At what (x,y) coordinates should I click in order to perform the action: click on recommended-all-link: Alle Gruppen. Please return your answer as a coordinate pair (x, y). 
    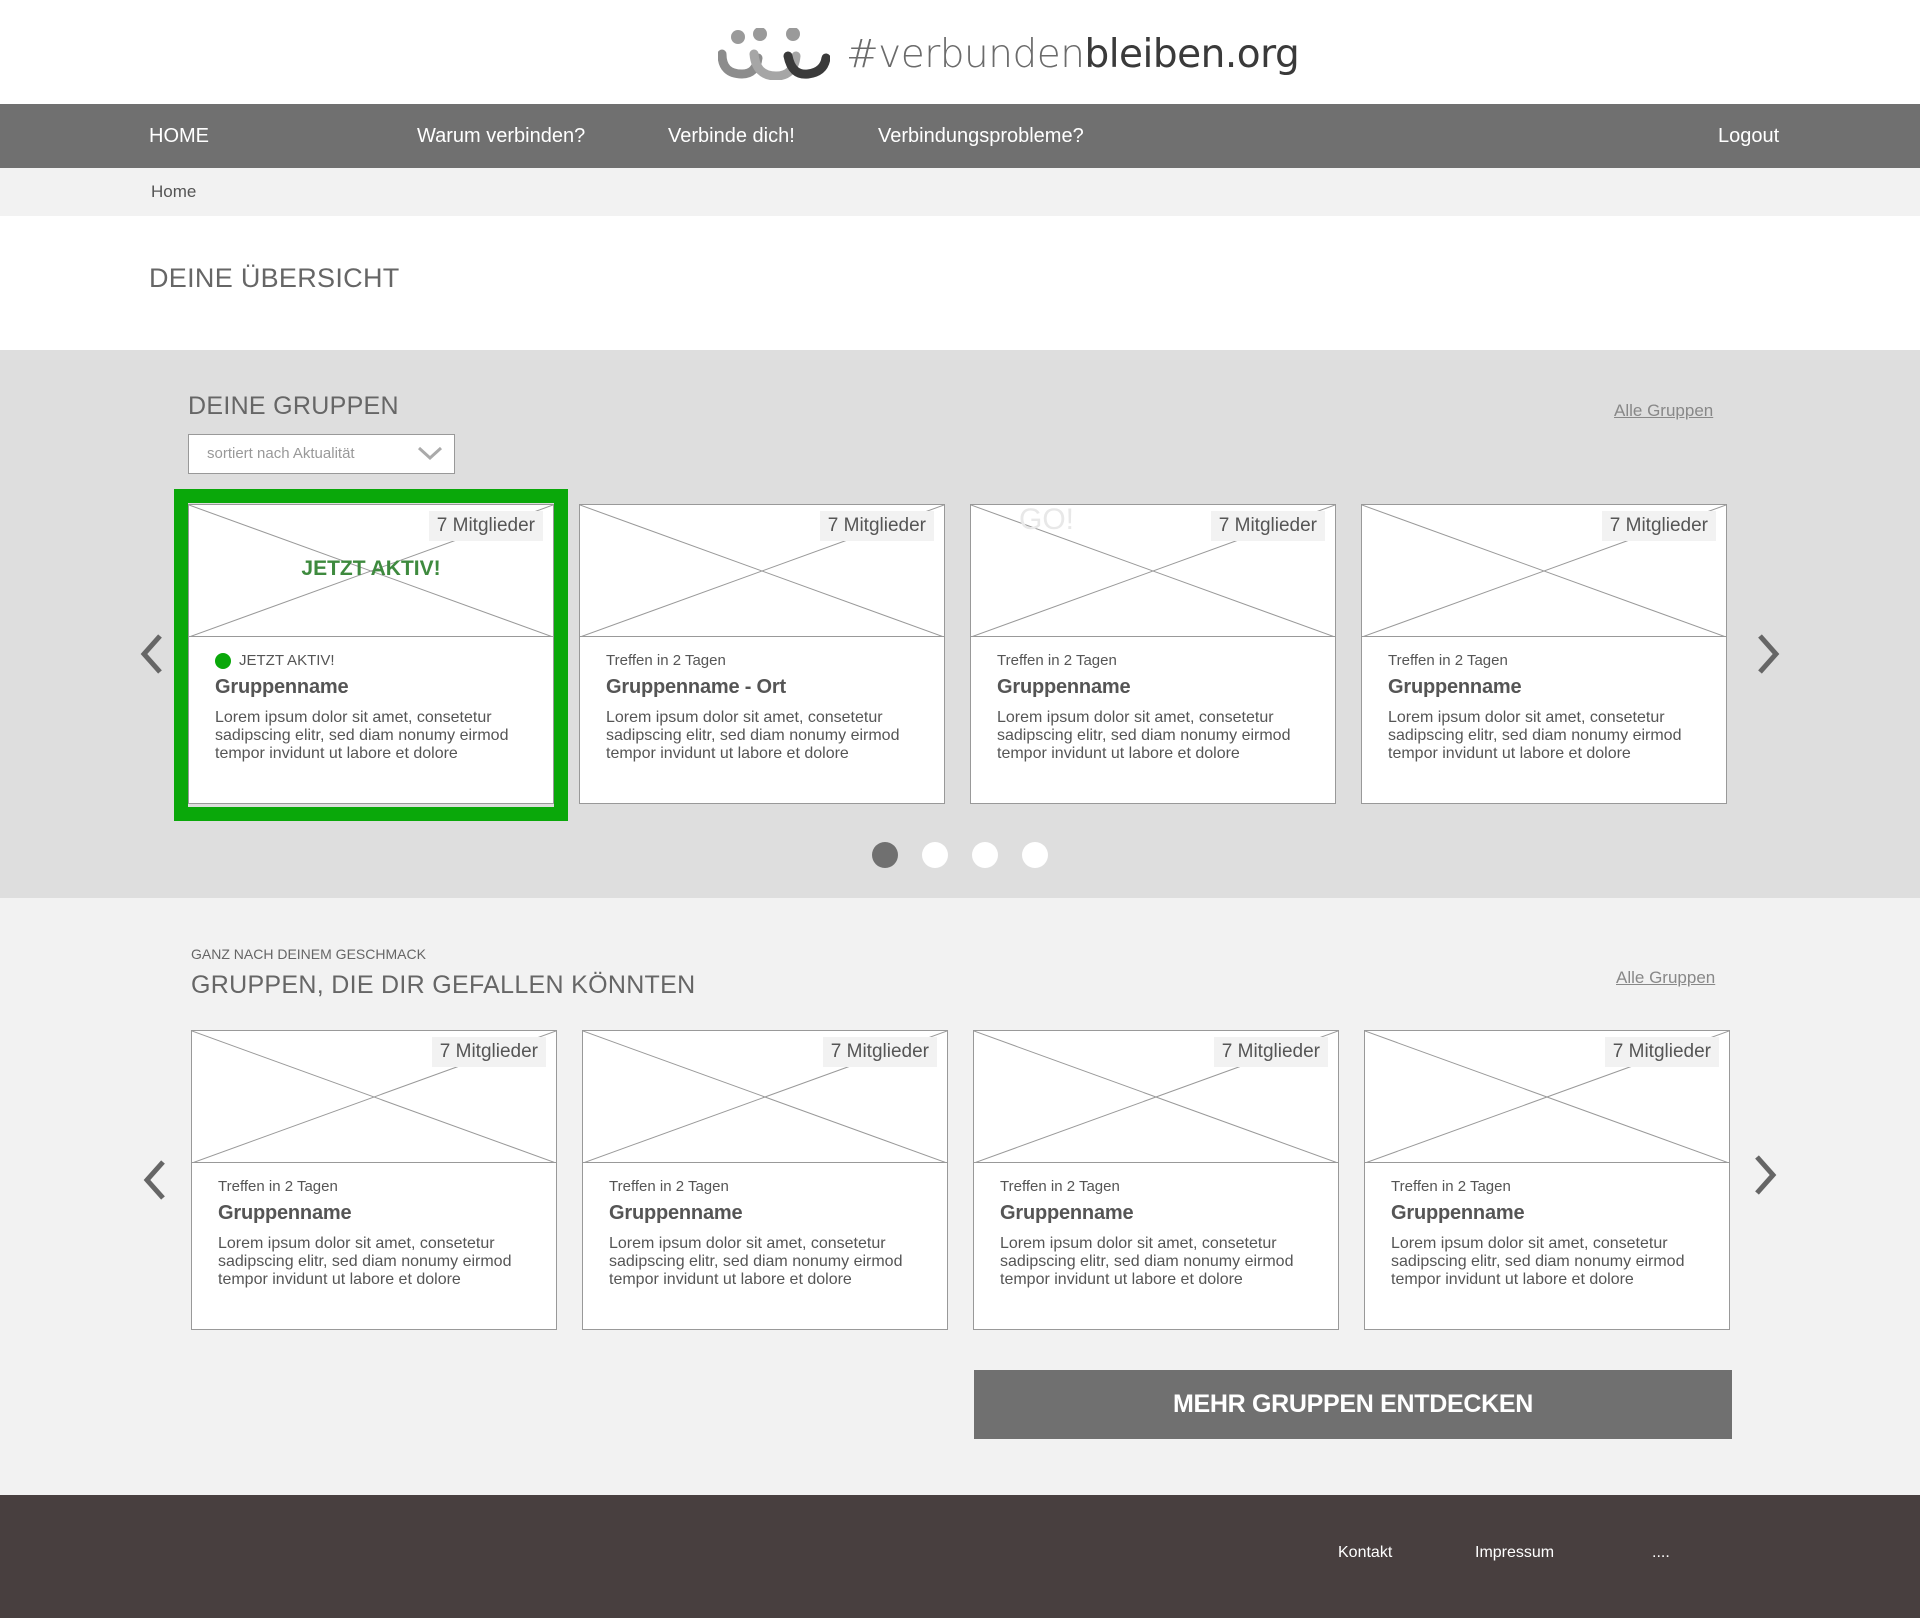
    Looking at the image, I should click on (1665, 978).